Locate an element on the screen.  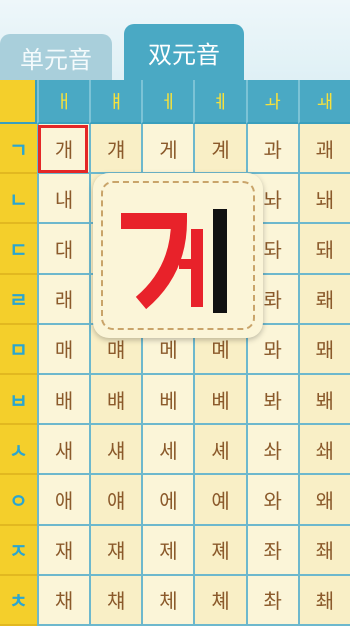
vowel-header-3: ㅖ is located at coordinates (219, 102).